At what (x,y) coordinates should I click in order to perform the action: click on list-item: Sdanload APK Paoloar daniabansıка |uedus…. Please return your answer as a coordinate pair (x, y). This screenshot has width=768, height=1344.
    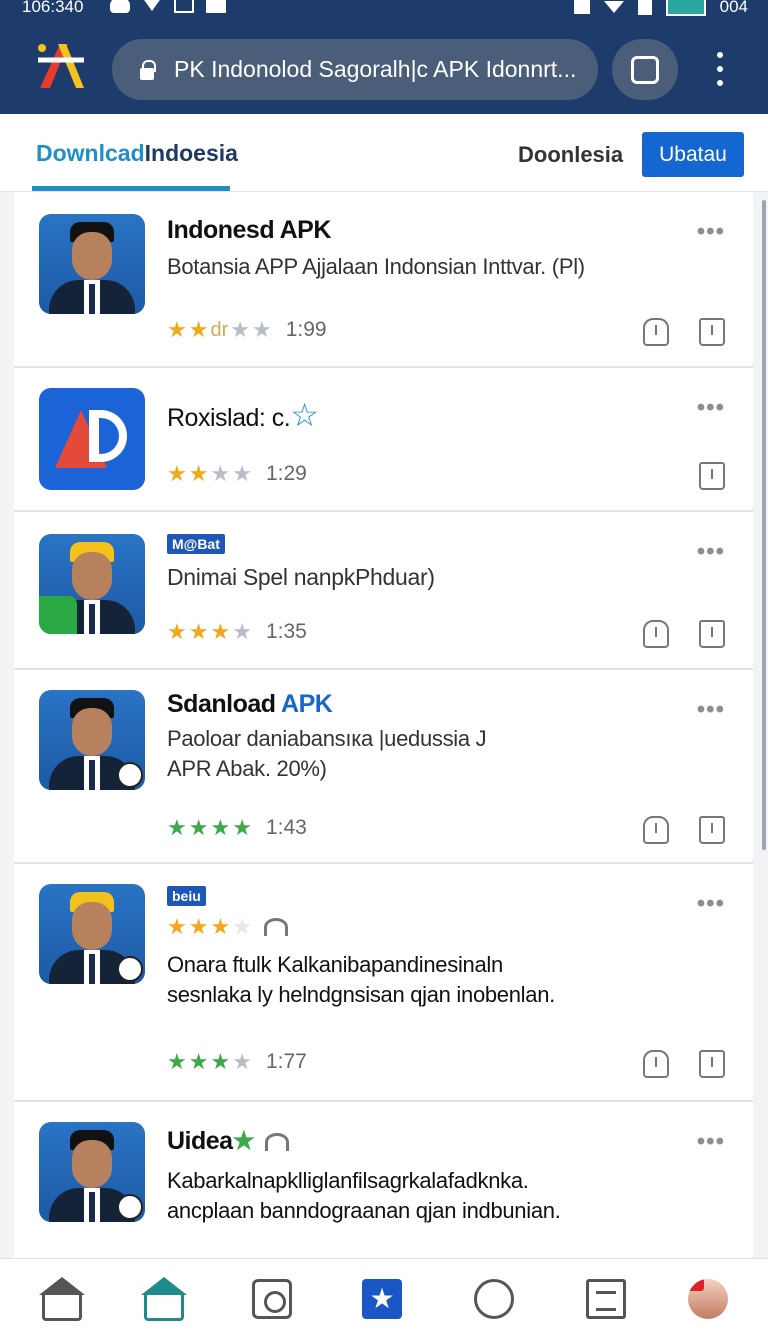
    Looking at the image, I should click on (383, 767).